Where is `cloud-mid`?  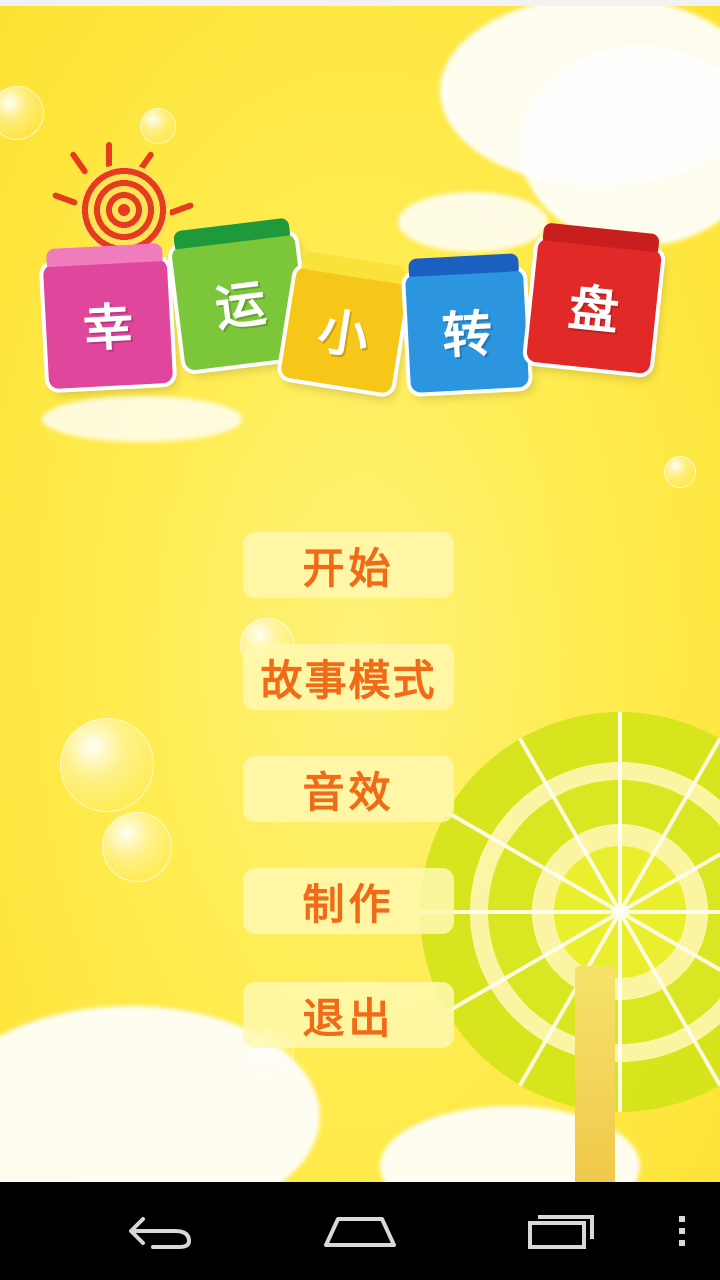
cloud-mid is located at coordinates (473, 222).